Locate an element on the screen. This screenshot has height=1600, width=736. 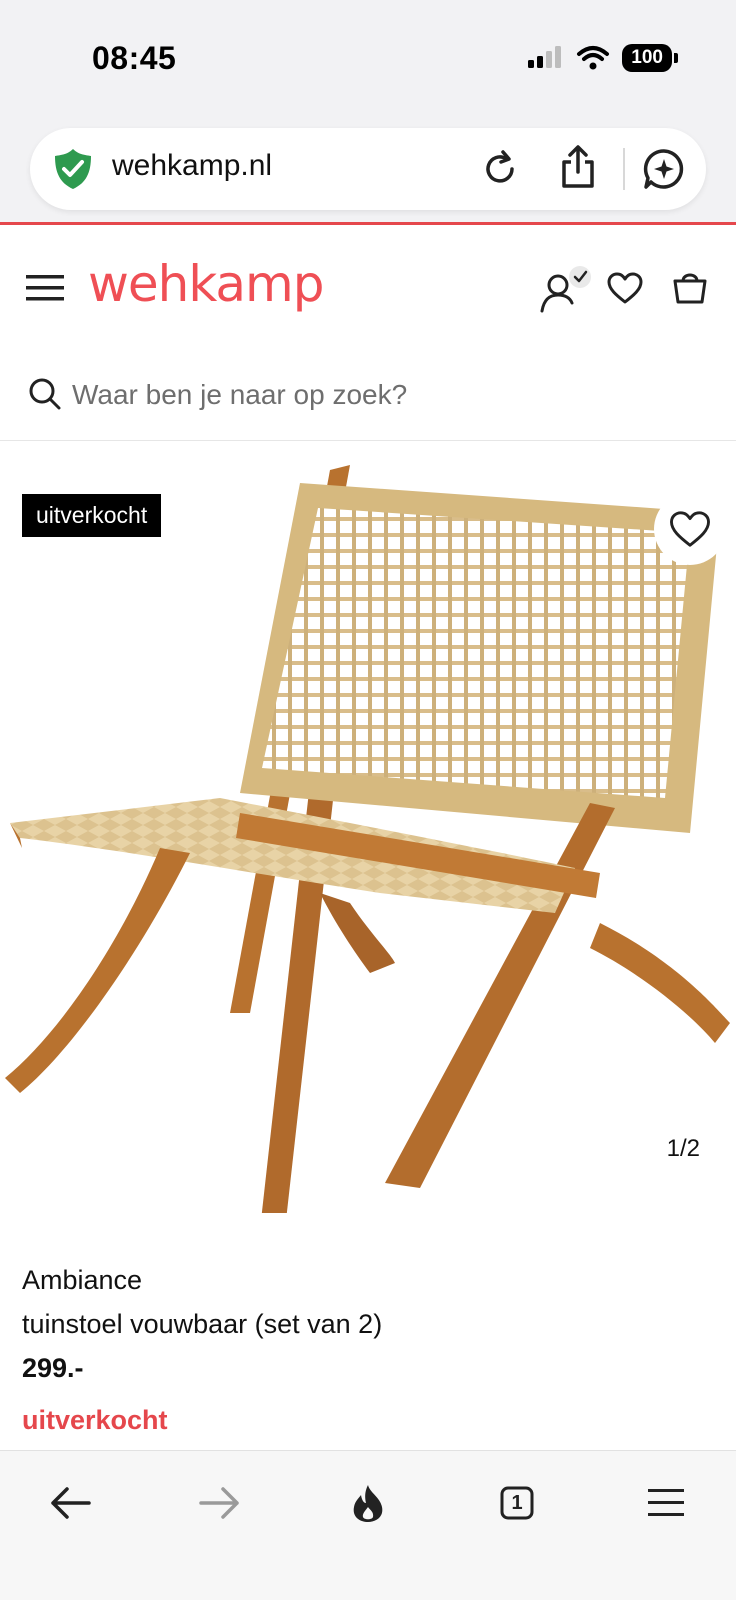
url-text: wehkamp.nl is located at coordinates (192, 166).